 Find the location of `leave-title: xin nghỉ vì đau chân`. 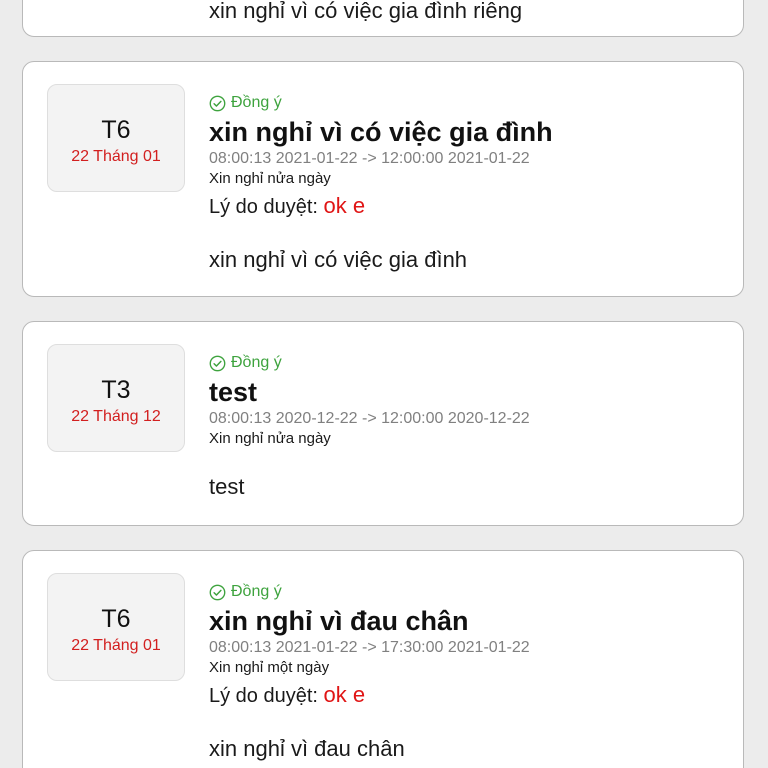

leave-title: xin nghỉ vì đau chân is located at coordinates (339, 621).